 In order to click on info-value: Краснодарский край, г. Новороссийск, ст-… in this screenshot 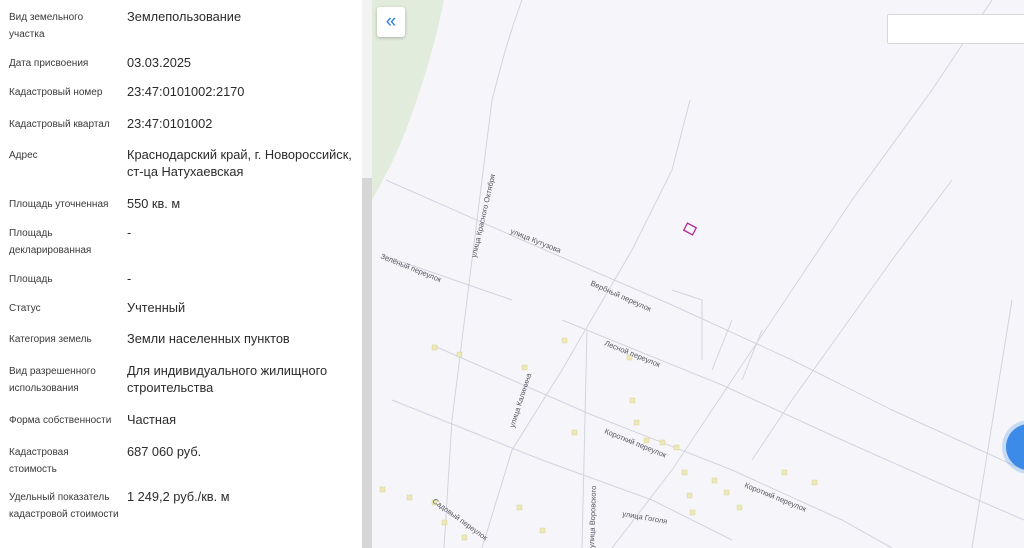, I will do `click(239, 163)`.